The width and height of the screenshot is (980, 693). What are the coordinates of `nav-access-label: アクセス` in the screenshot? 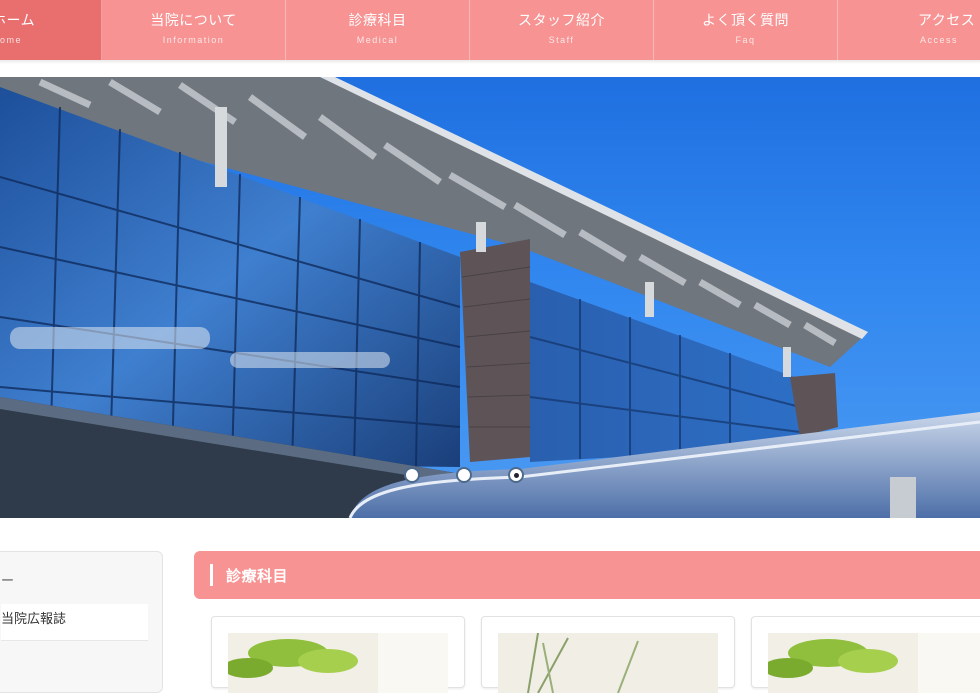 It's located at (947, 21).